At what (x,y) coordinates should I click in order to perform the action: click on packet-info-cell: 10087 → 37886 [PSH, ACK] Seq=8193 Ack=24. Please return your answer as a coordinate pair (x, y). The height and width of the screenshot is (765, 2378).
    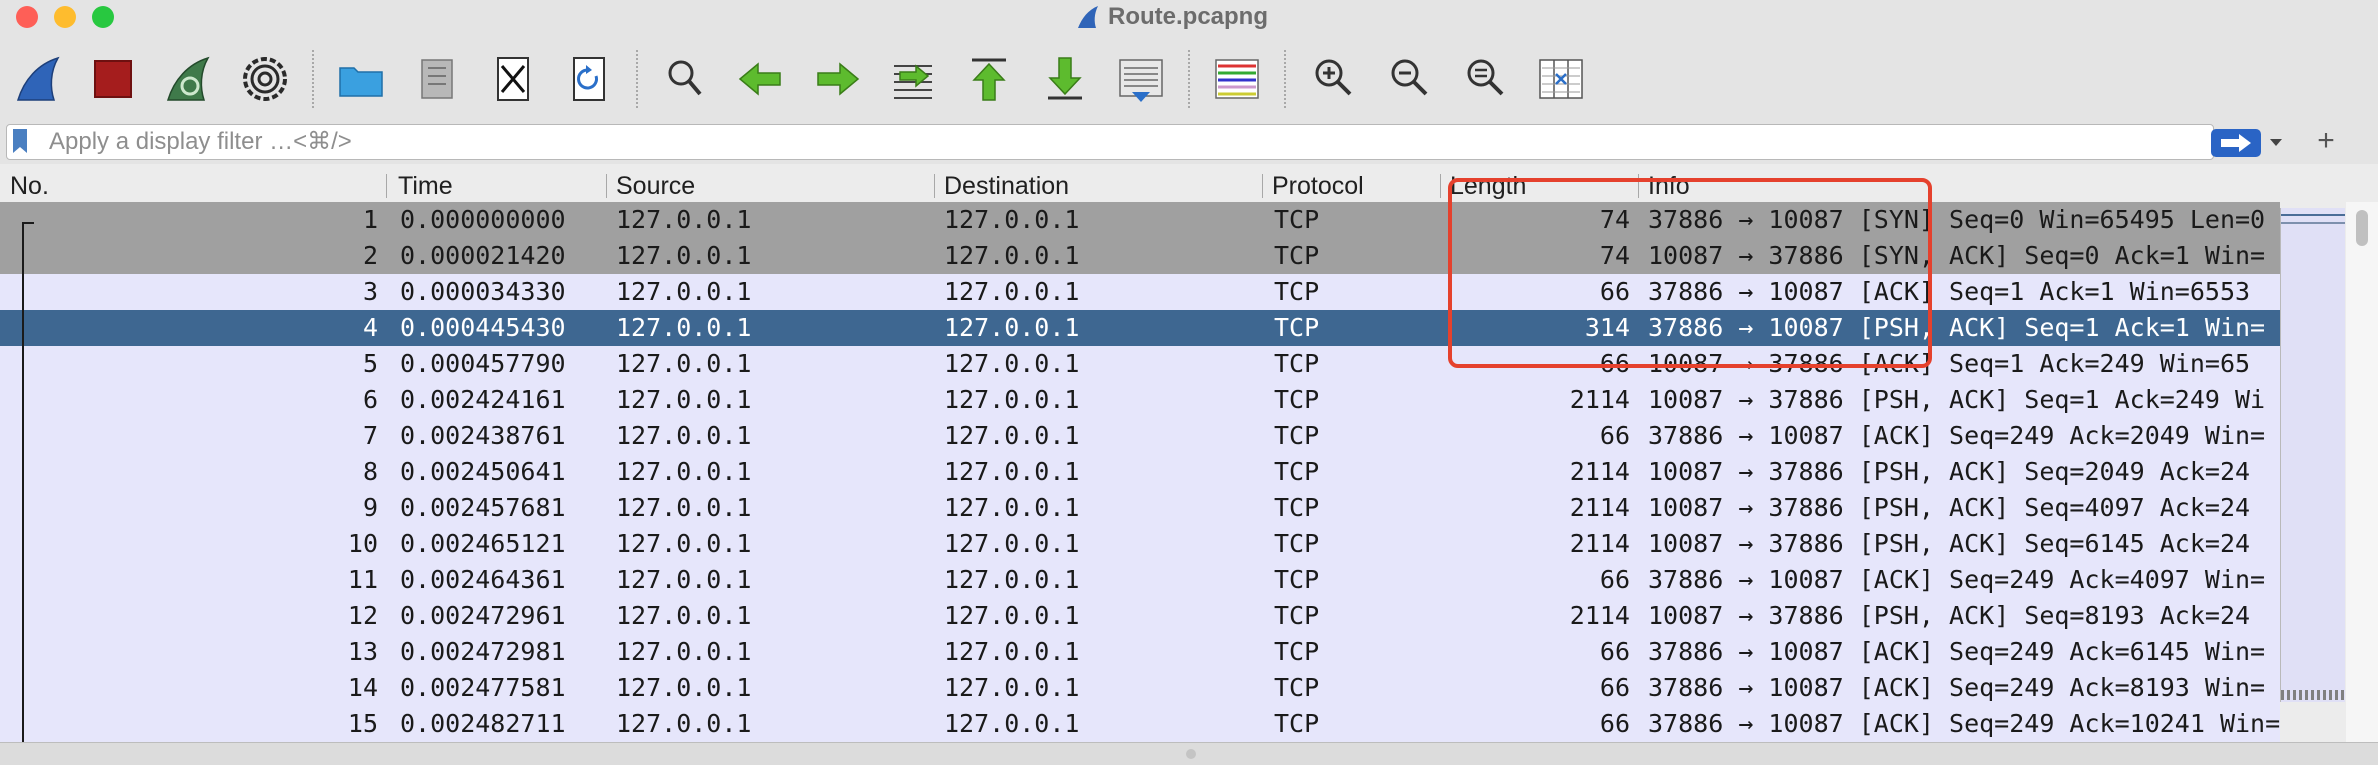
    Looking at the image, I should click on (1949, 615).